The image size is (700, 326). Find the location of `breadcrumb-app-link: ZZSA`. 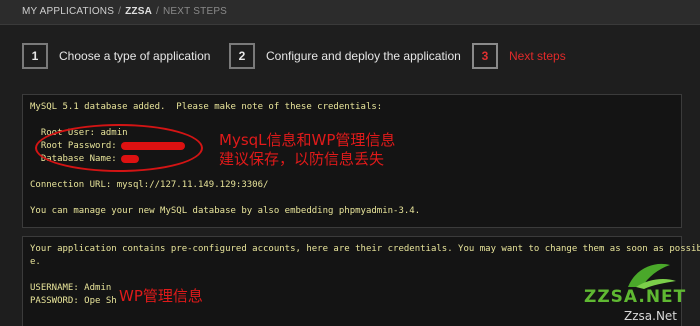

breadcrumb-app-link: ZZSA is located at coordinates (138, 11).